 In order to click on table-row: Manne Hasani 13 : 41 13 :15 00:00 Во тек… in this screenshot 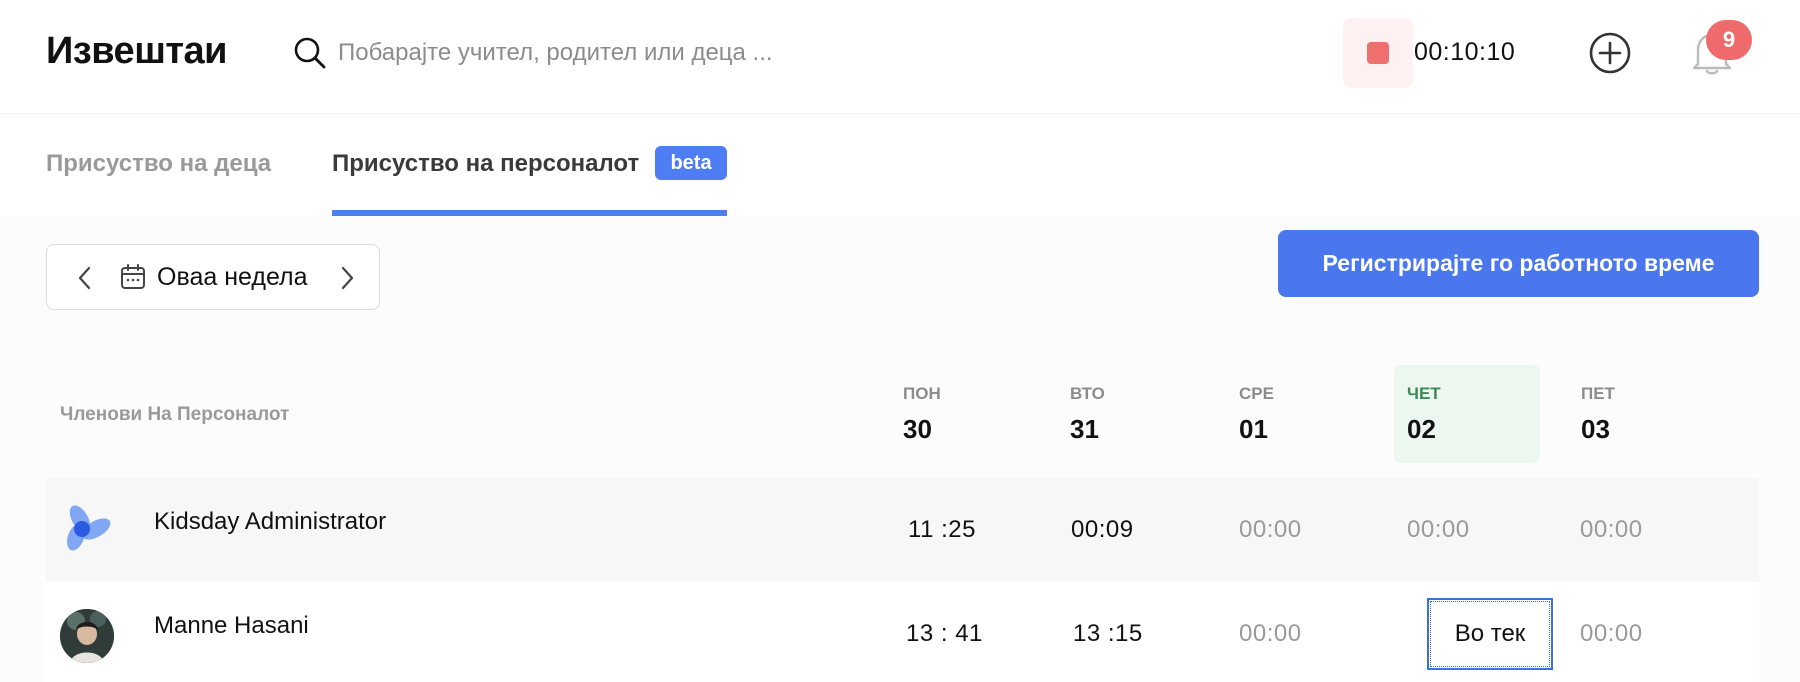, I will do `click(902, 632)`.